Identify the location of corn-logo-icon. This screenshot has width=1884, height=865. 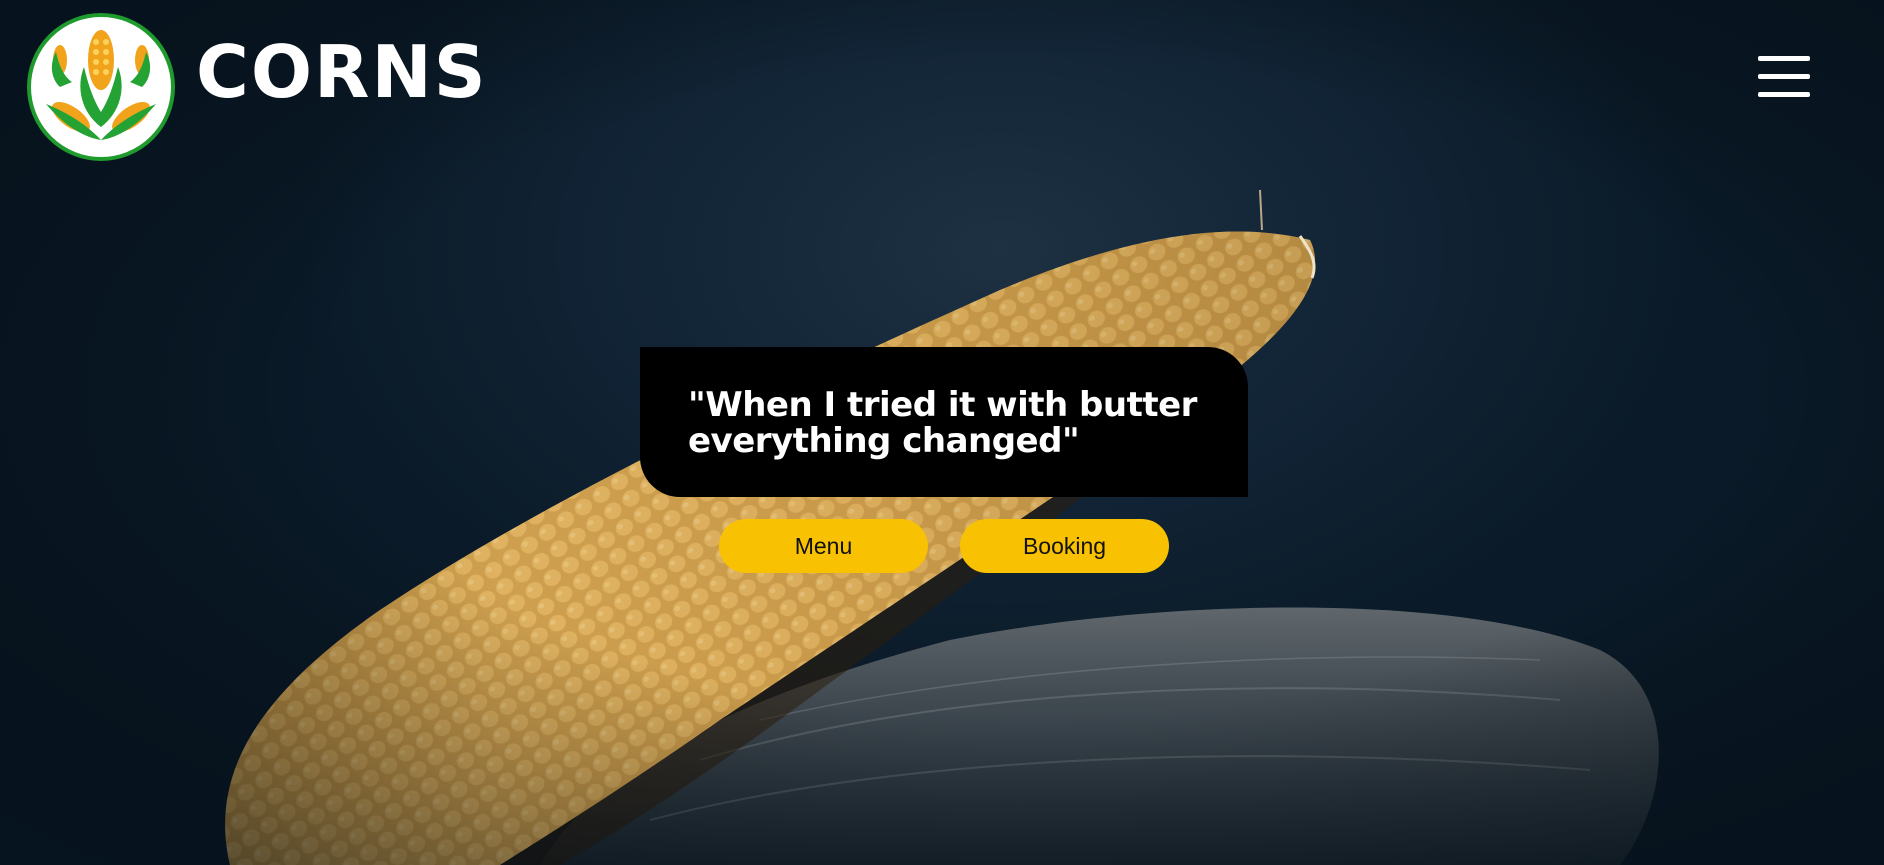
(101, 87).